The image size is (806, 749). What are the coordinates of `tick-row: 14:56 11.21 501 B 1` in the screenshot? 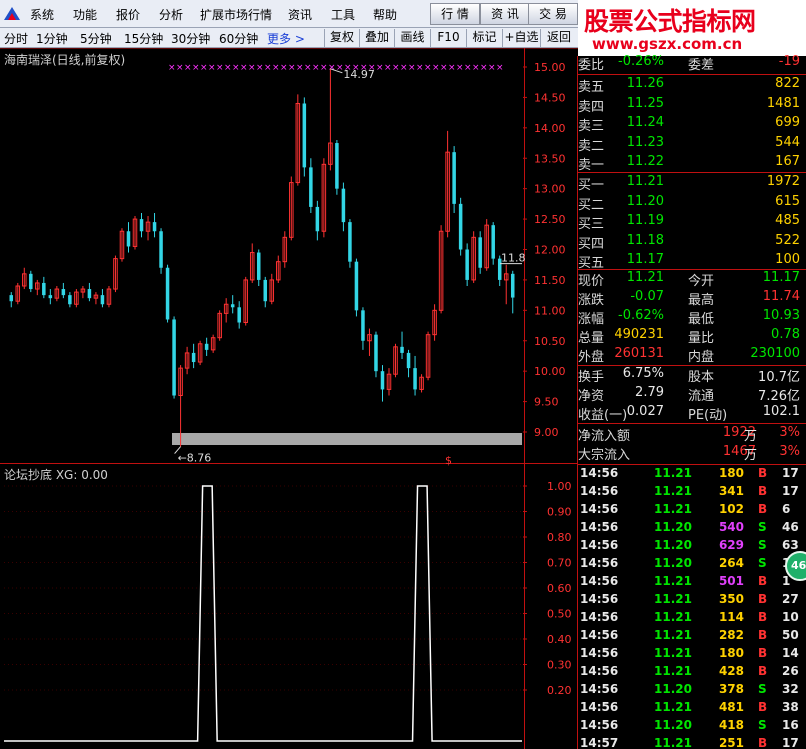 It's located at (692, 583).